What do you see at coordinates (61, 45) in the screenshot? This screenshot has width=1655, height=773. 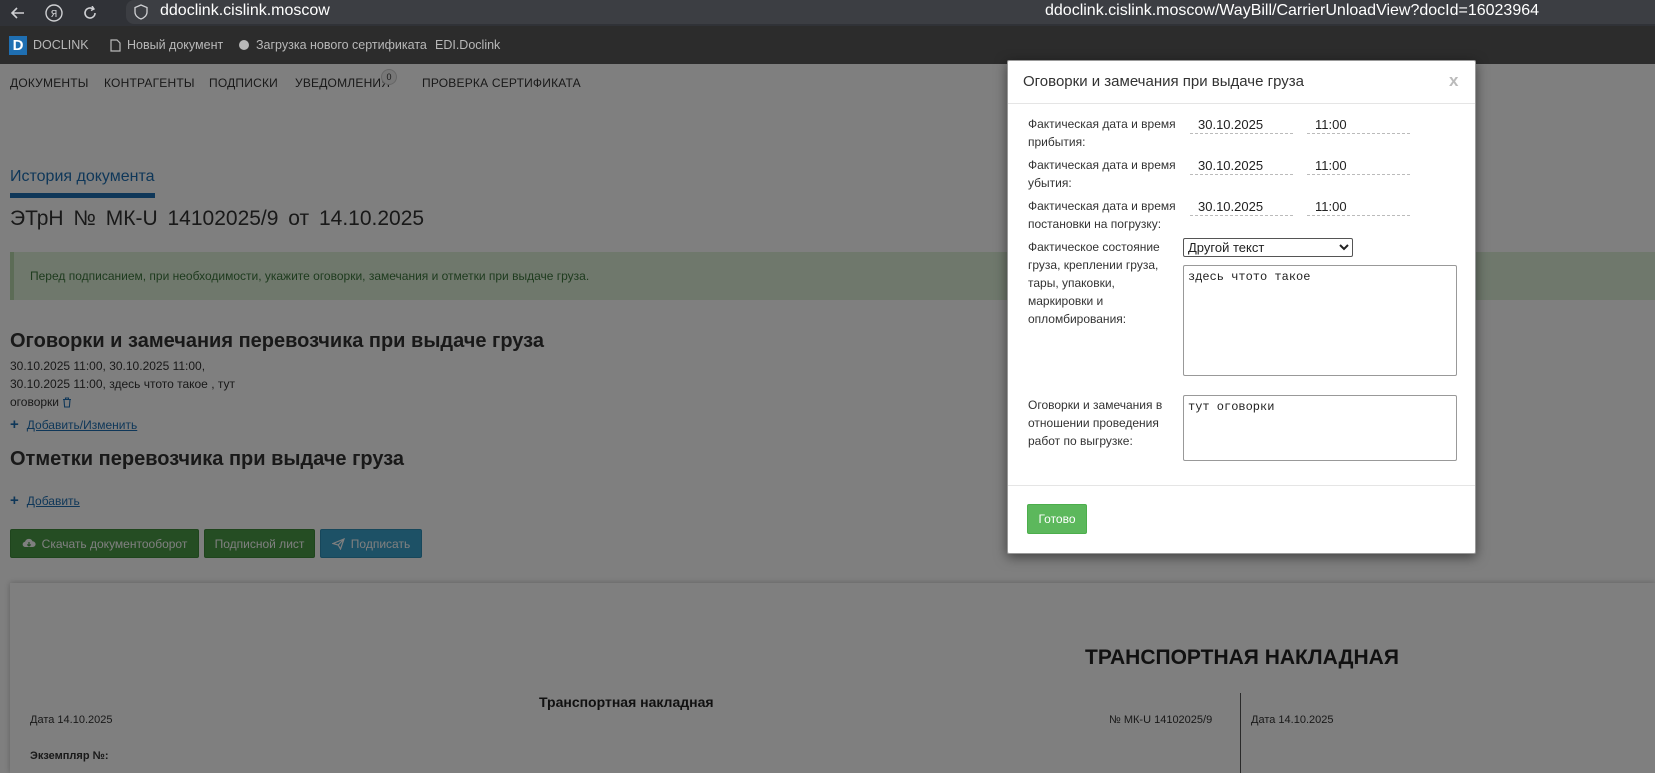 I see `logo-text: DOCLINK` at bounding box center [61, 45].